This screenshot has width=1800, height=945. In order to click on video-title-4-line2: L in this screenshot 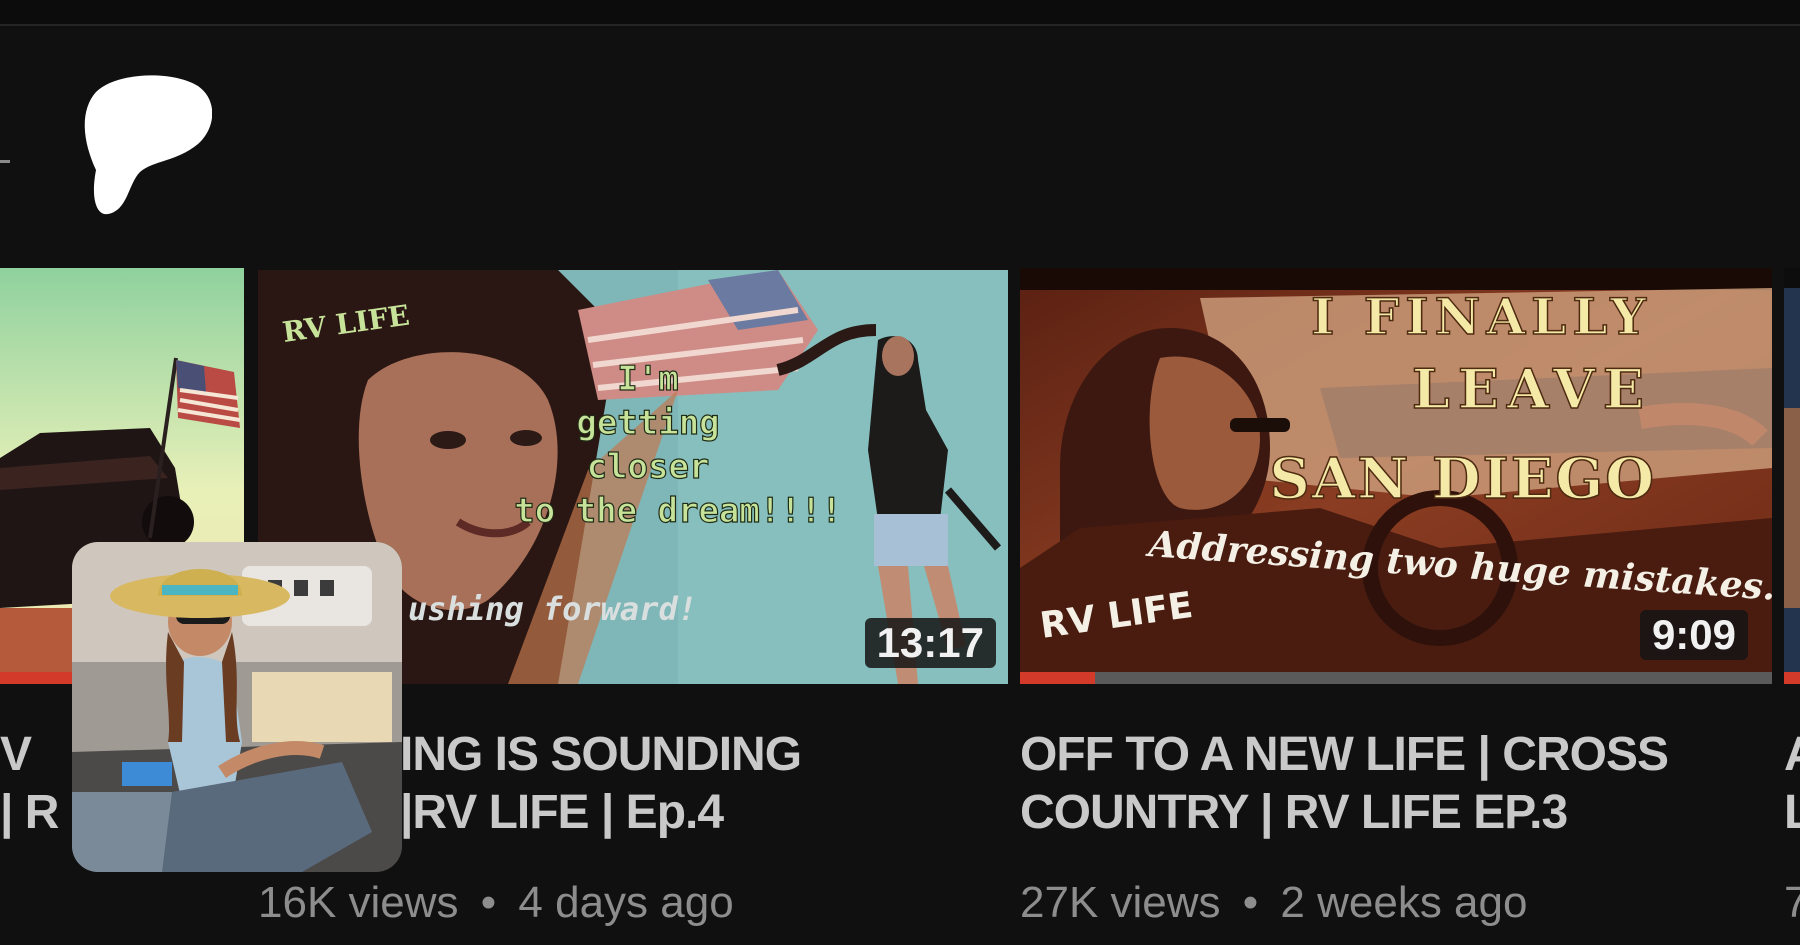, I will do `click(1792, 812)`.